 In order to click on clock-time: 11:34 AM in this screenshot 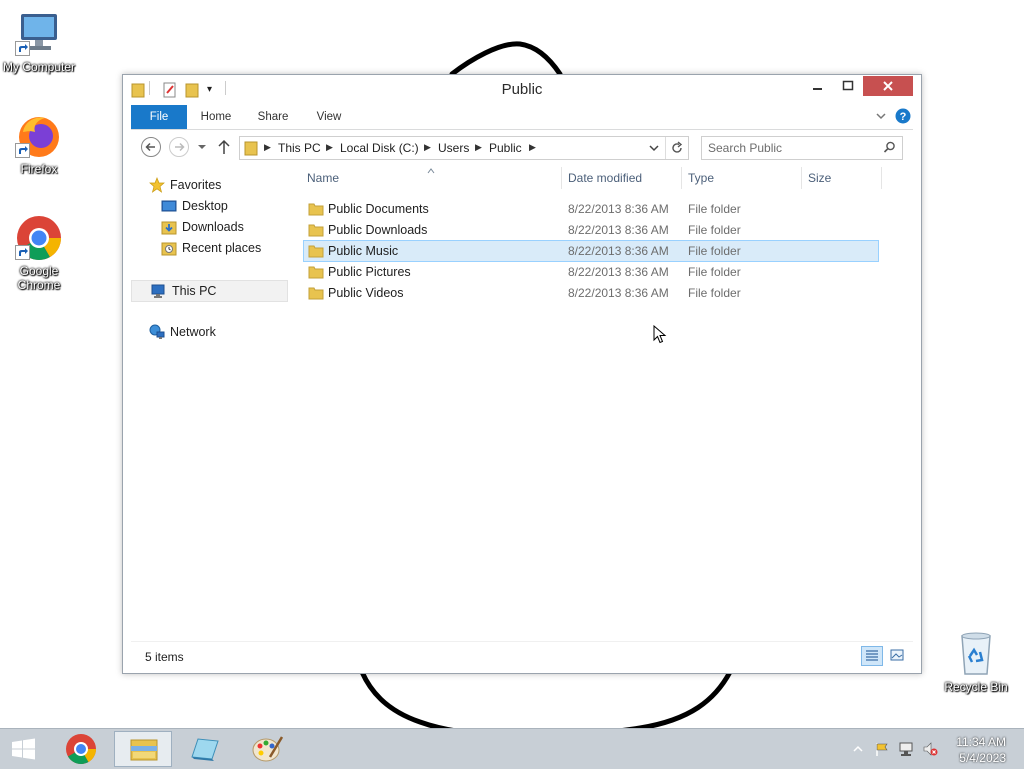, I will do `click(981, 742)`.